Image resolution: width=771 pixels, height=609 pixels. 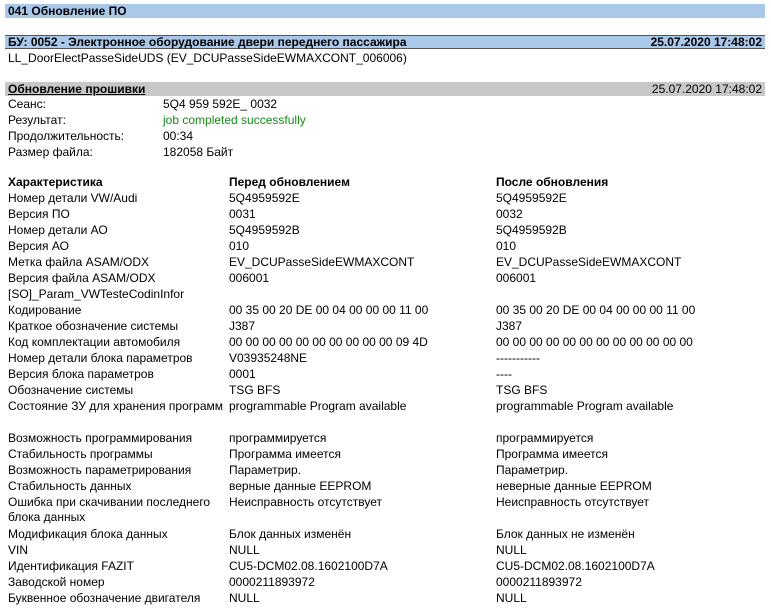 What do you see at coordinates (50, 152) in the screenshot?
I see `file-size-label: Размер файла:` at bounding box center [50, 152].